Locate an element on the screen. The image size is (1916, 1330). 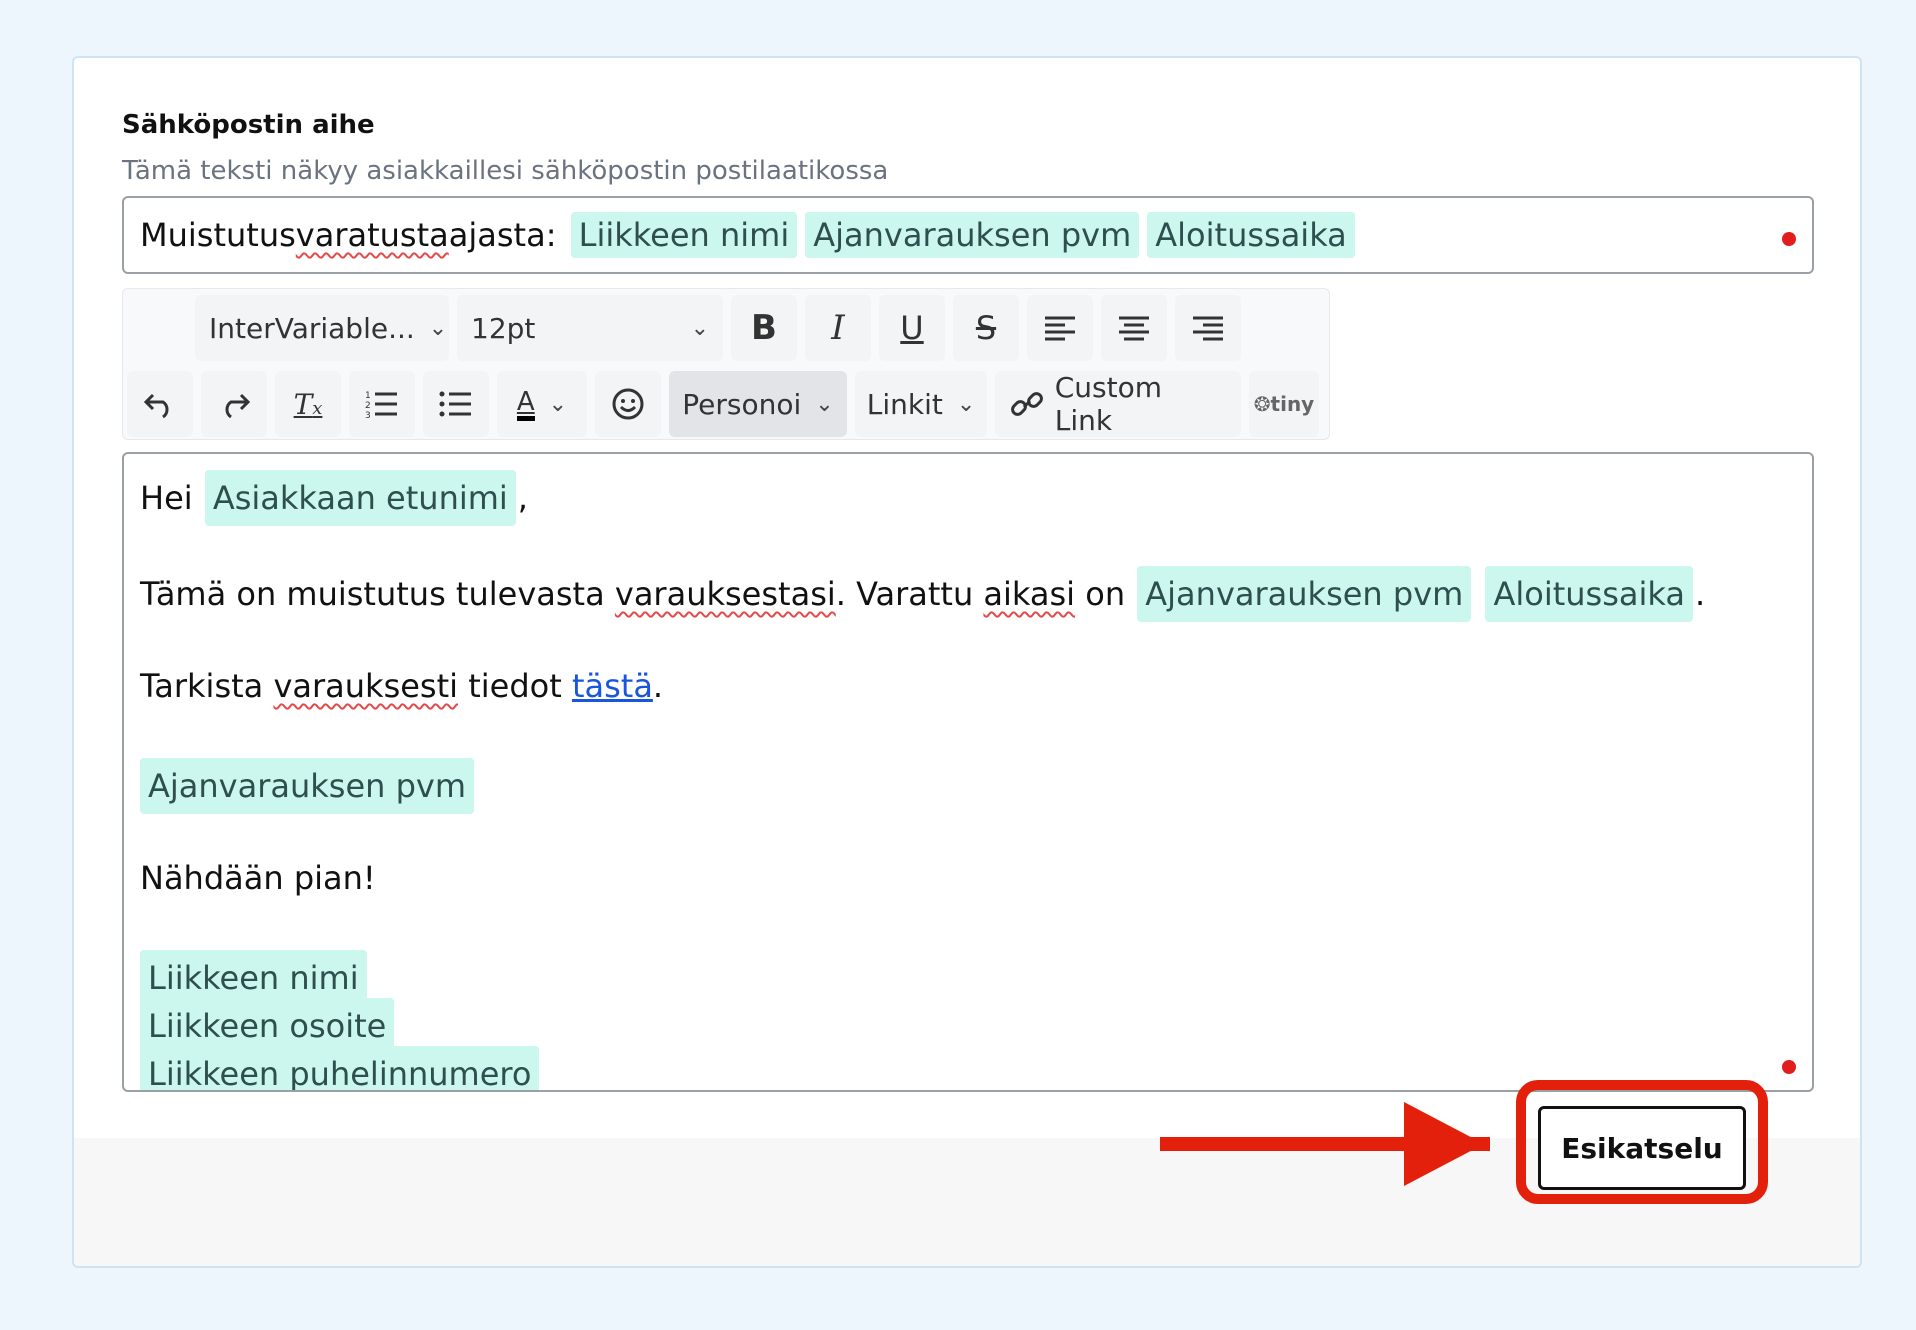
link-icon is located at coordinates (1027, 404).